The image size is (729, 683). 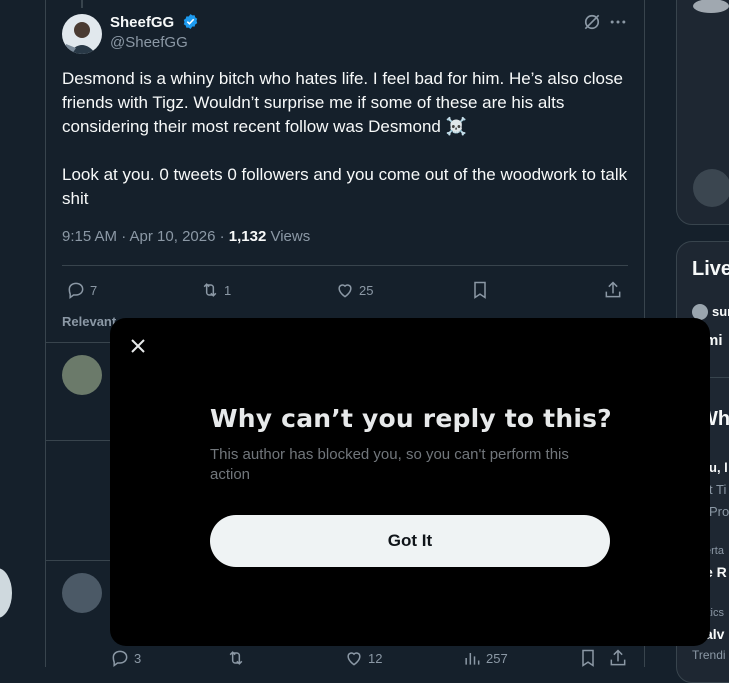 I want to click on reply-button: 7, so click(x=81, y=290).